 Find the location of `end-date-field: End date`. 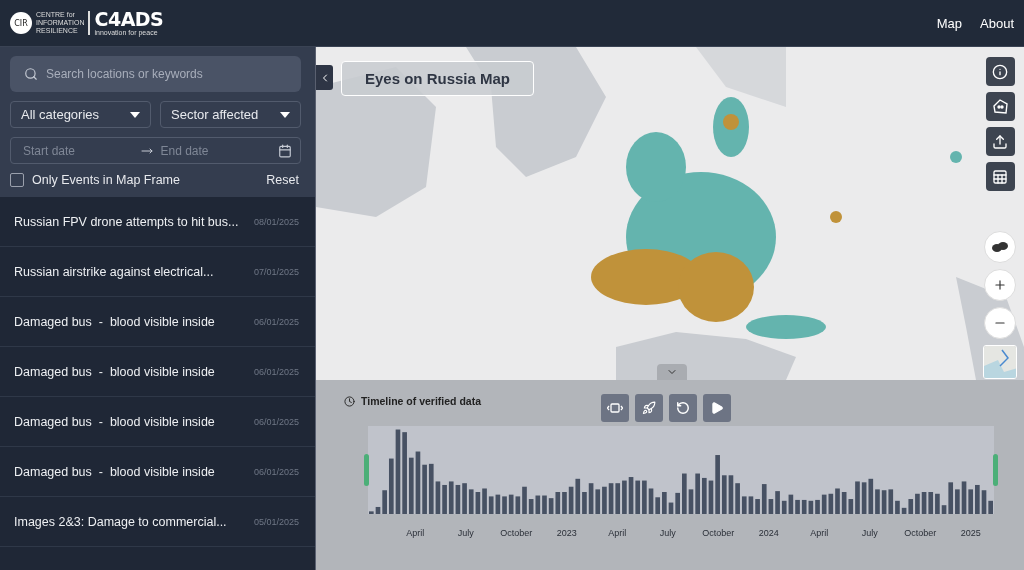

end-date-field: End date is located at coordinates (215, 150).